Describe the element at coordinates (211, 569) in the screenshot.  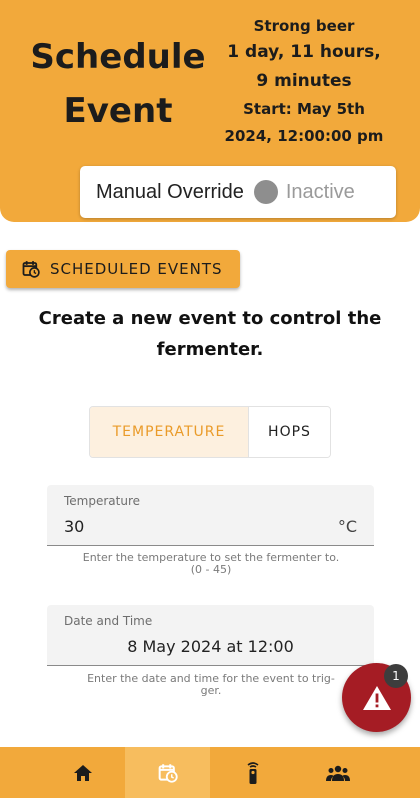
I see `temperature-hint-line2: (0 - 45)` at that location.